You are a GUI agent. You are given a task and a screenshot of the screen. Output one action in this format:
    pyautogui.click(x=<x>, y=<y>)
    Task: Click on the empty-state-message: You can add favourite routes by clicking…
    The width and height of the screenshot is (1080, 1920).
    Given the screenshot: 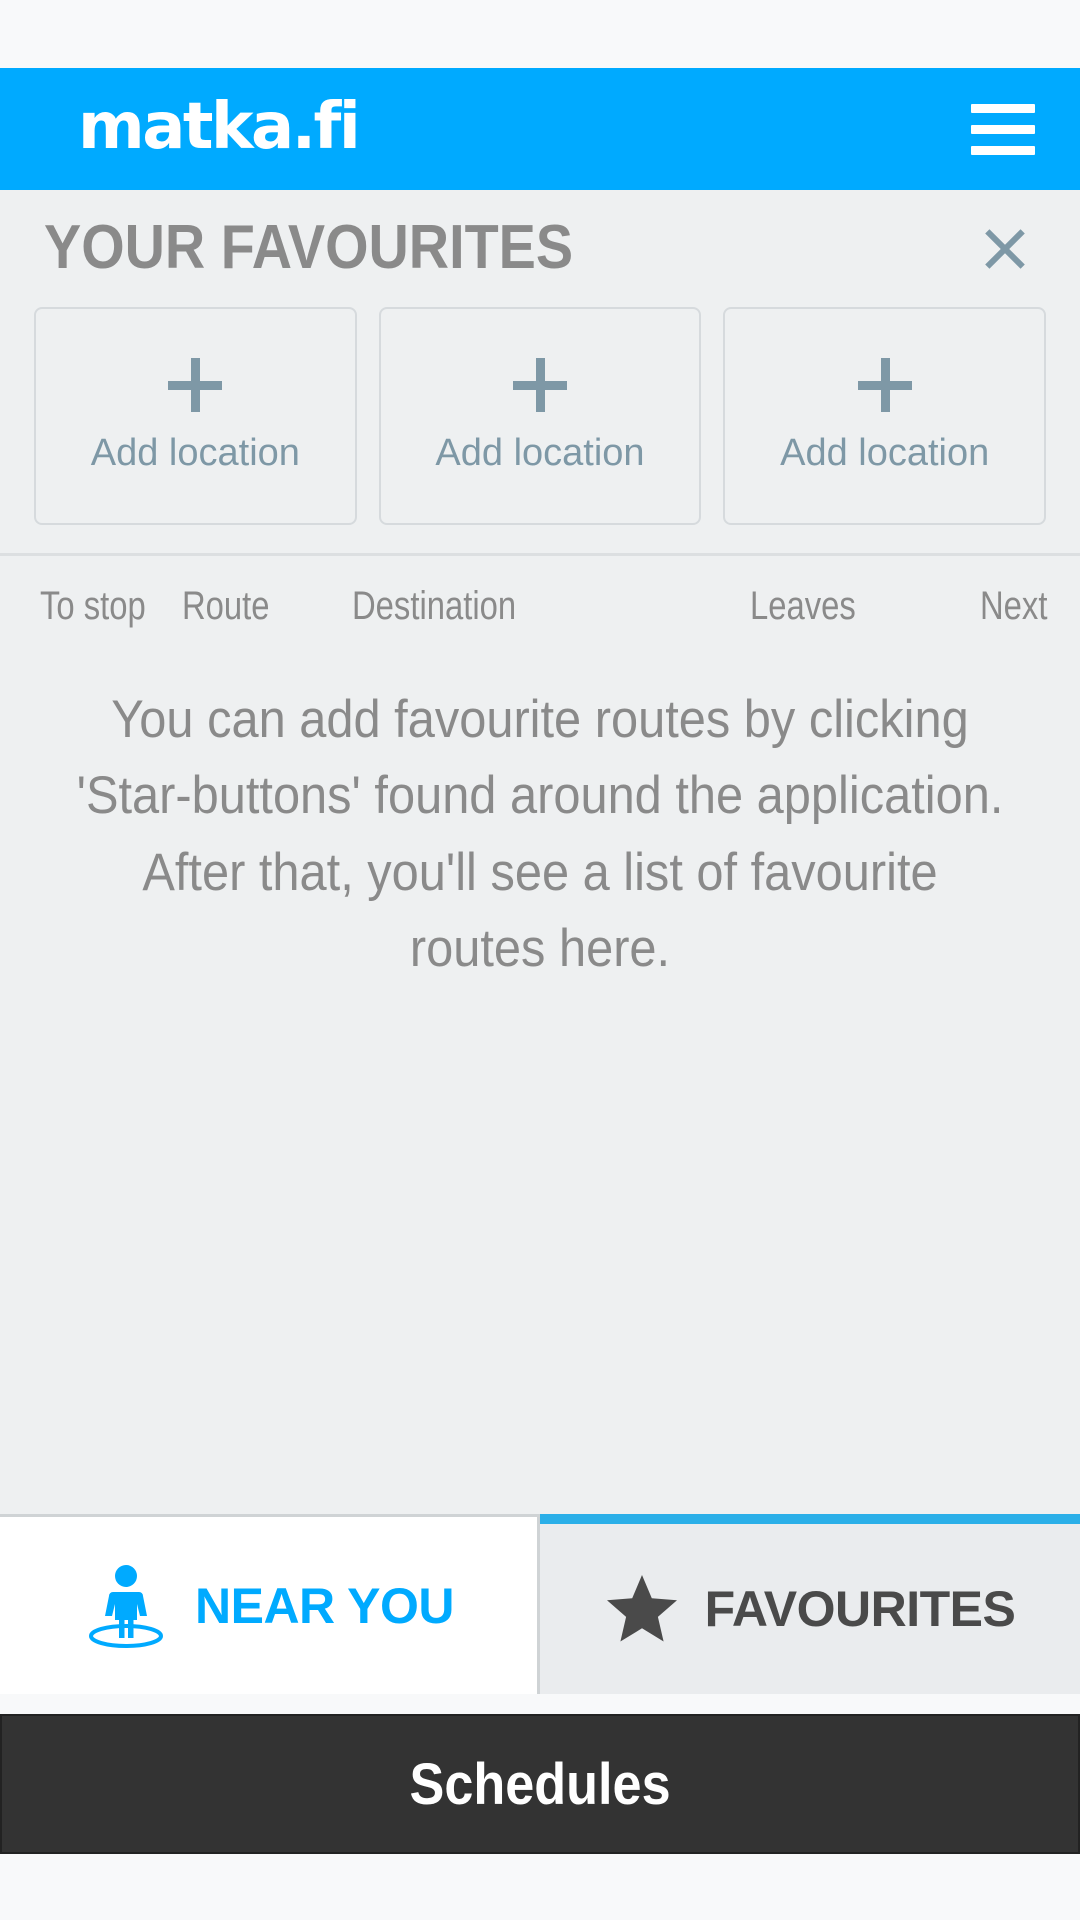 What is the action you would take?
    pyautogui.click(x=540, y=834)
    